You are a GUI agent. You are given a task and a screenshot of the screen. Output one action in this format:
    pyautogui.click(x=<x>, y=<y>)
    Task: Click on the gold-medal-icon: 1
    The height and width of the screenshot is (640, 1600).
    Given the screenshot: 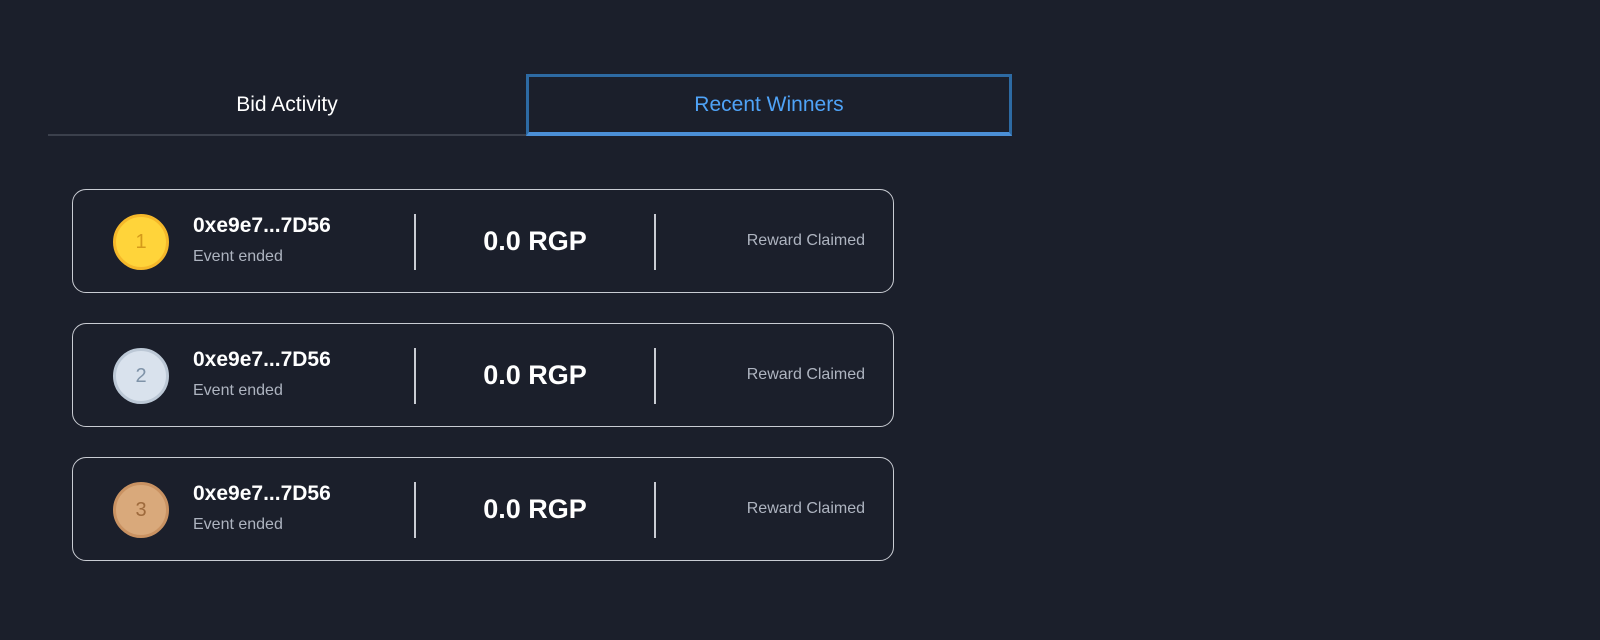 What is the action you would take?
    pyautogui.click(x=141, y=242)
    